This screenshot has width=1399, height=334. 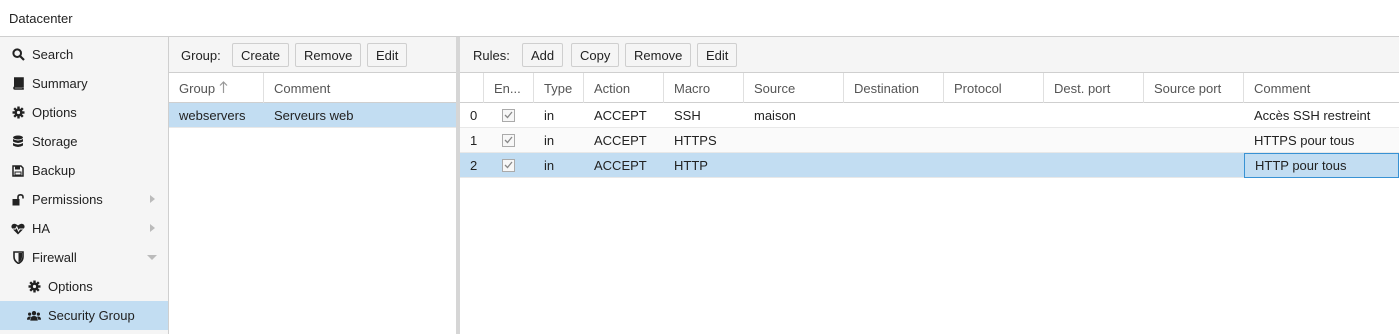 I want to click on column-header-label: Comment, so click(x=302, y=88).